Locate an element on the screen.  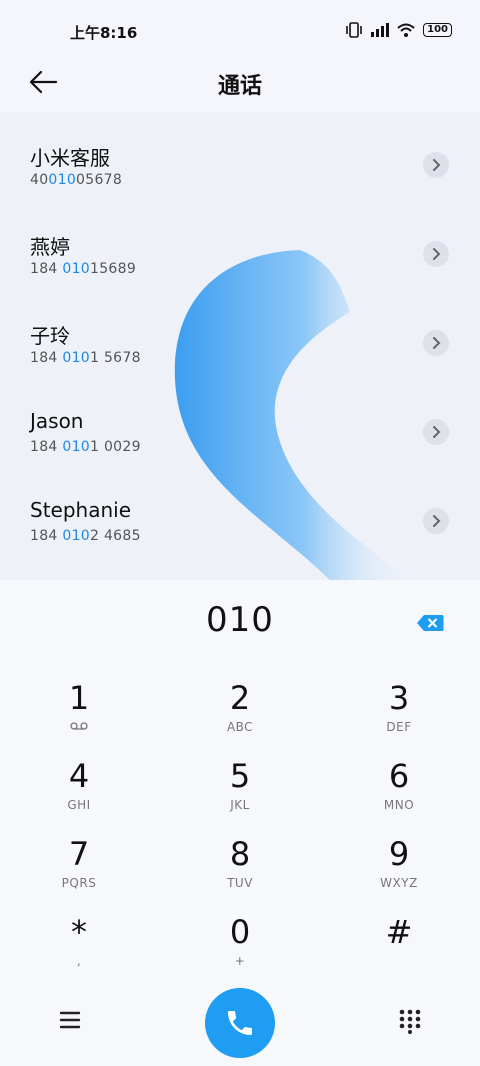
contact-number: 184 0102 4685 is located at coordinates (85, 536).